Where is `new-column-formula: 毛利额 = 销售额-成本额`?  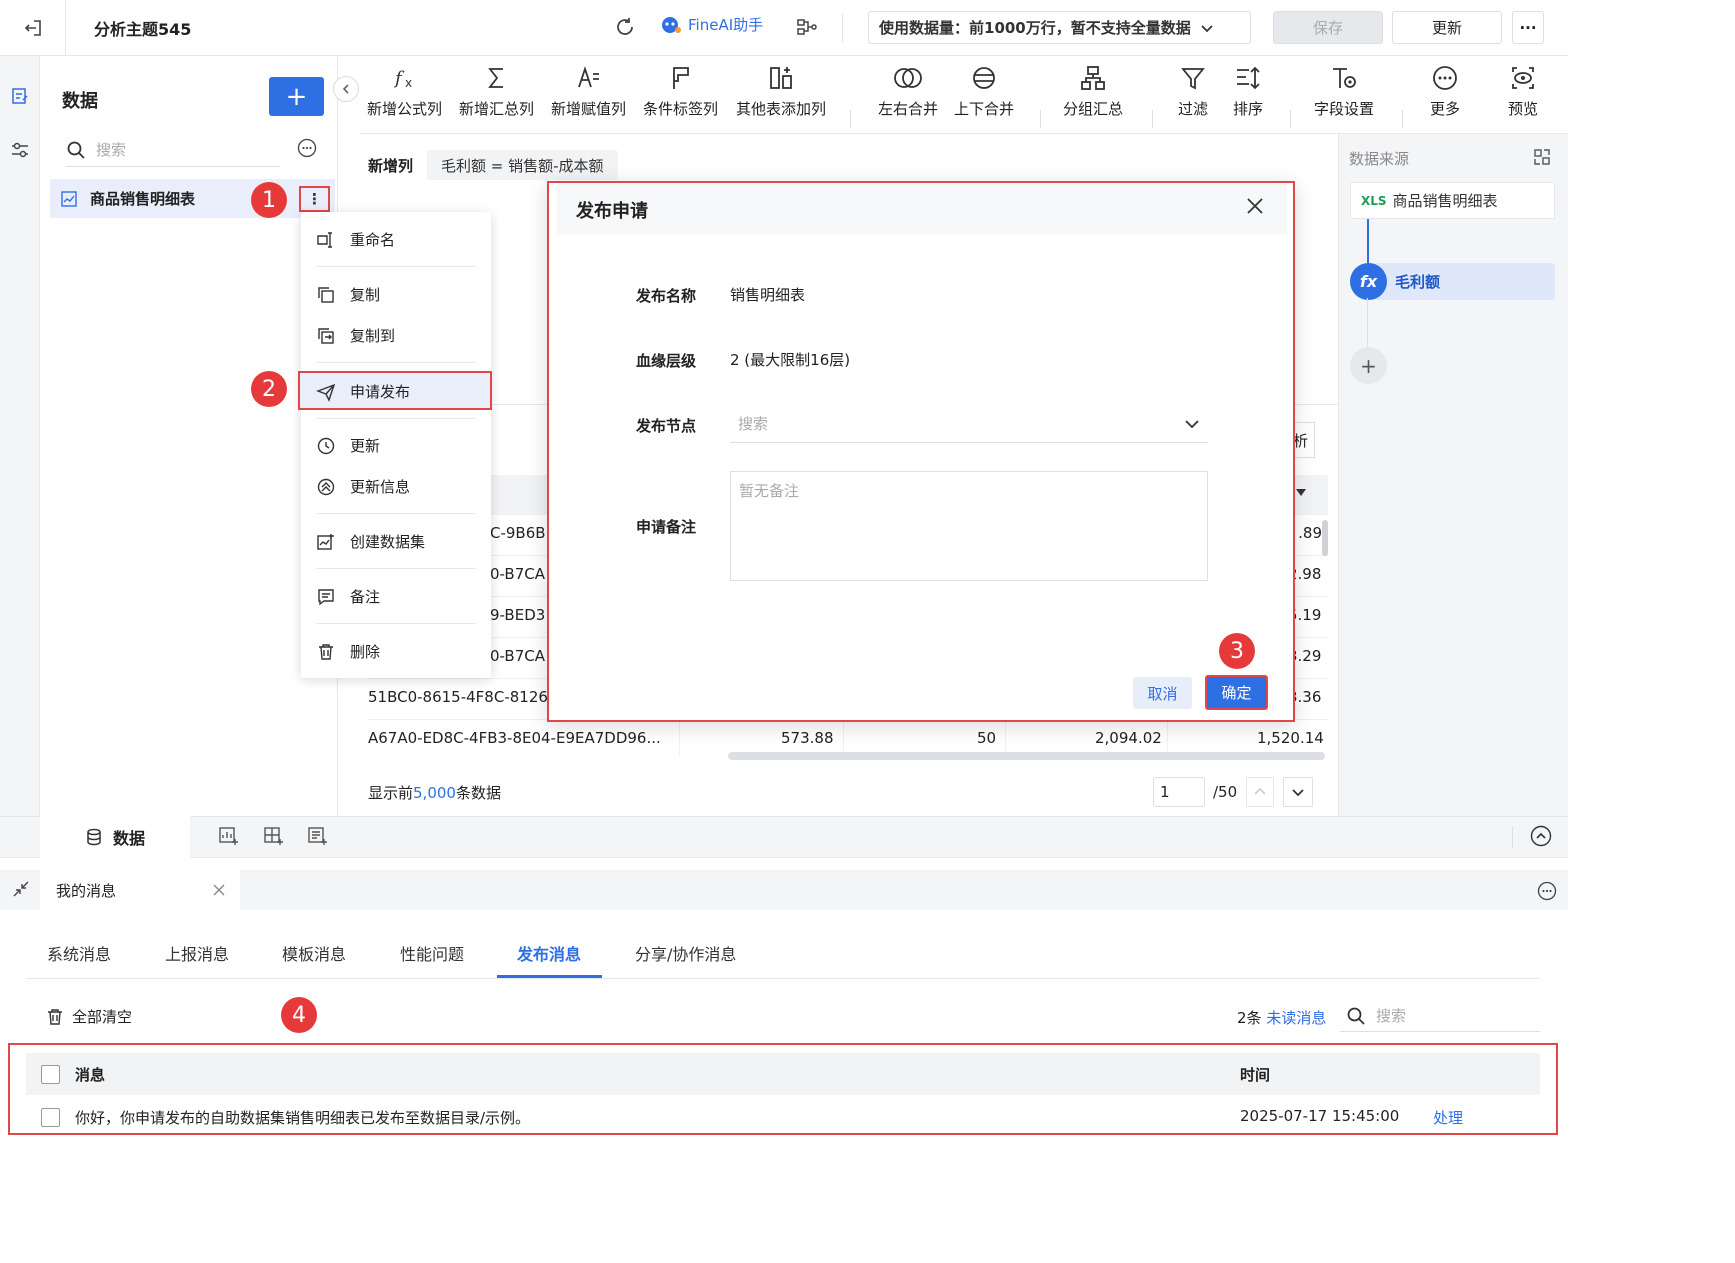 new-column-formula: 毛利额 = 销售额-成本额 is located at coordinates (522, 165).